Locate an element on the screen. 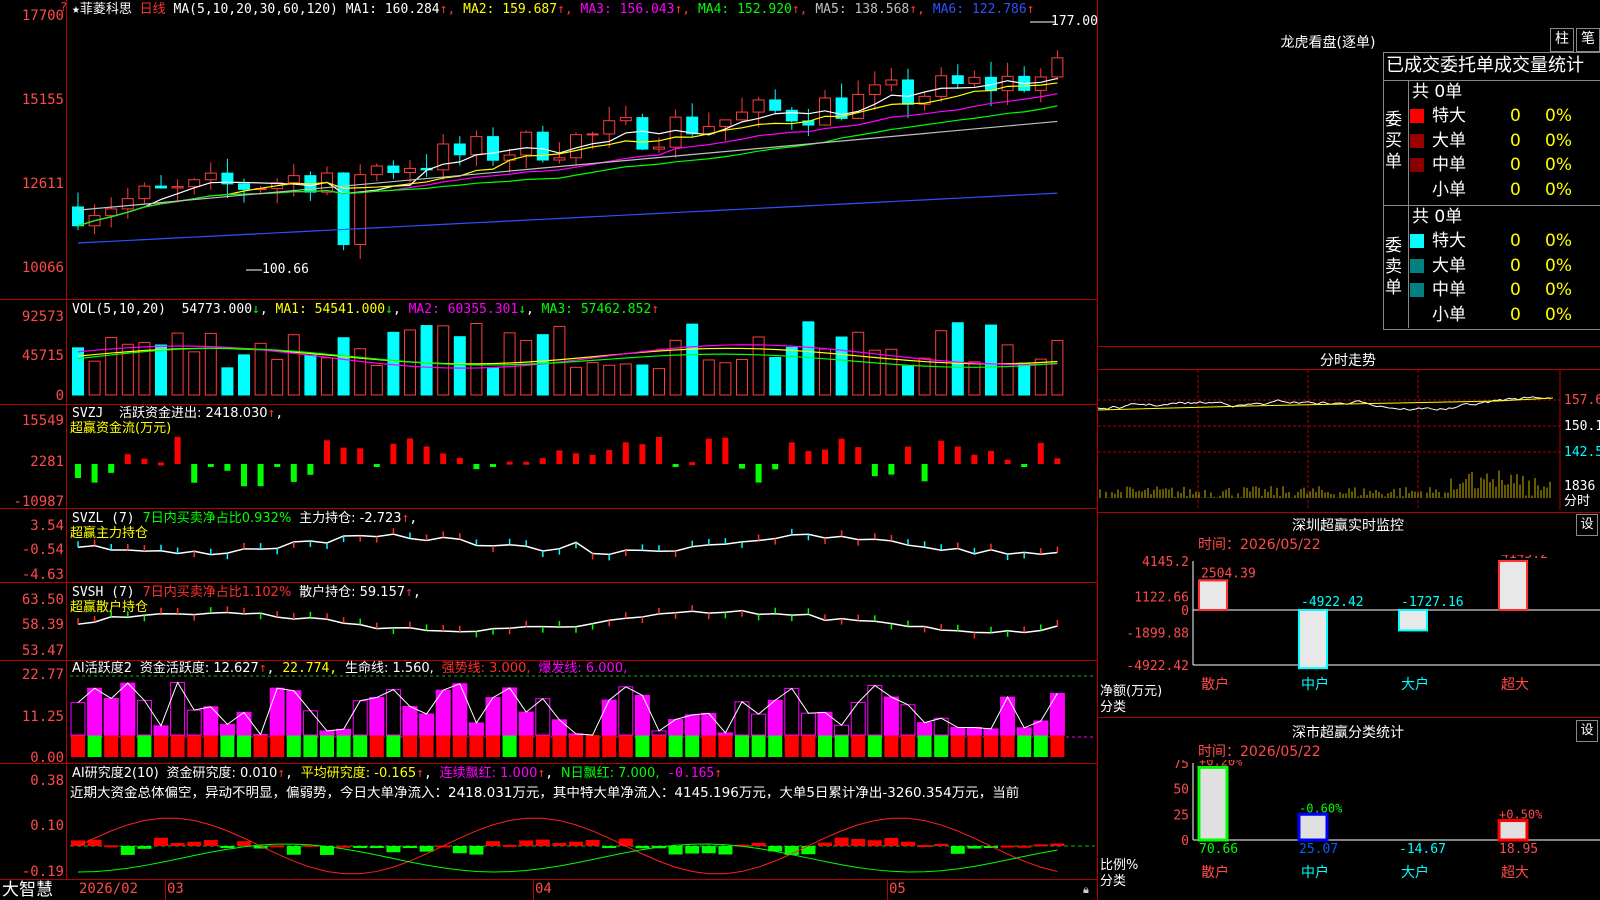  panel-divider is located at coordinates (1349, 717).